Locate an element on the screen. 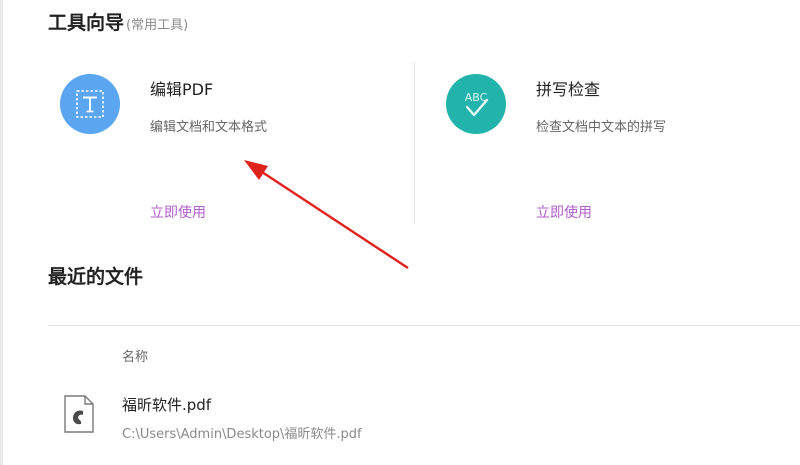  tool-description: 检查文档中文本的拼写 is located at coordinates (601, 127).